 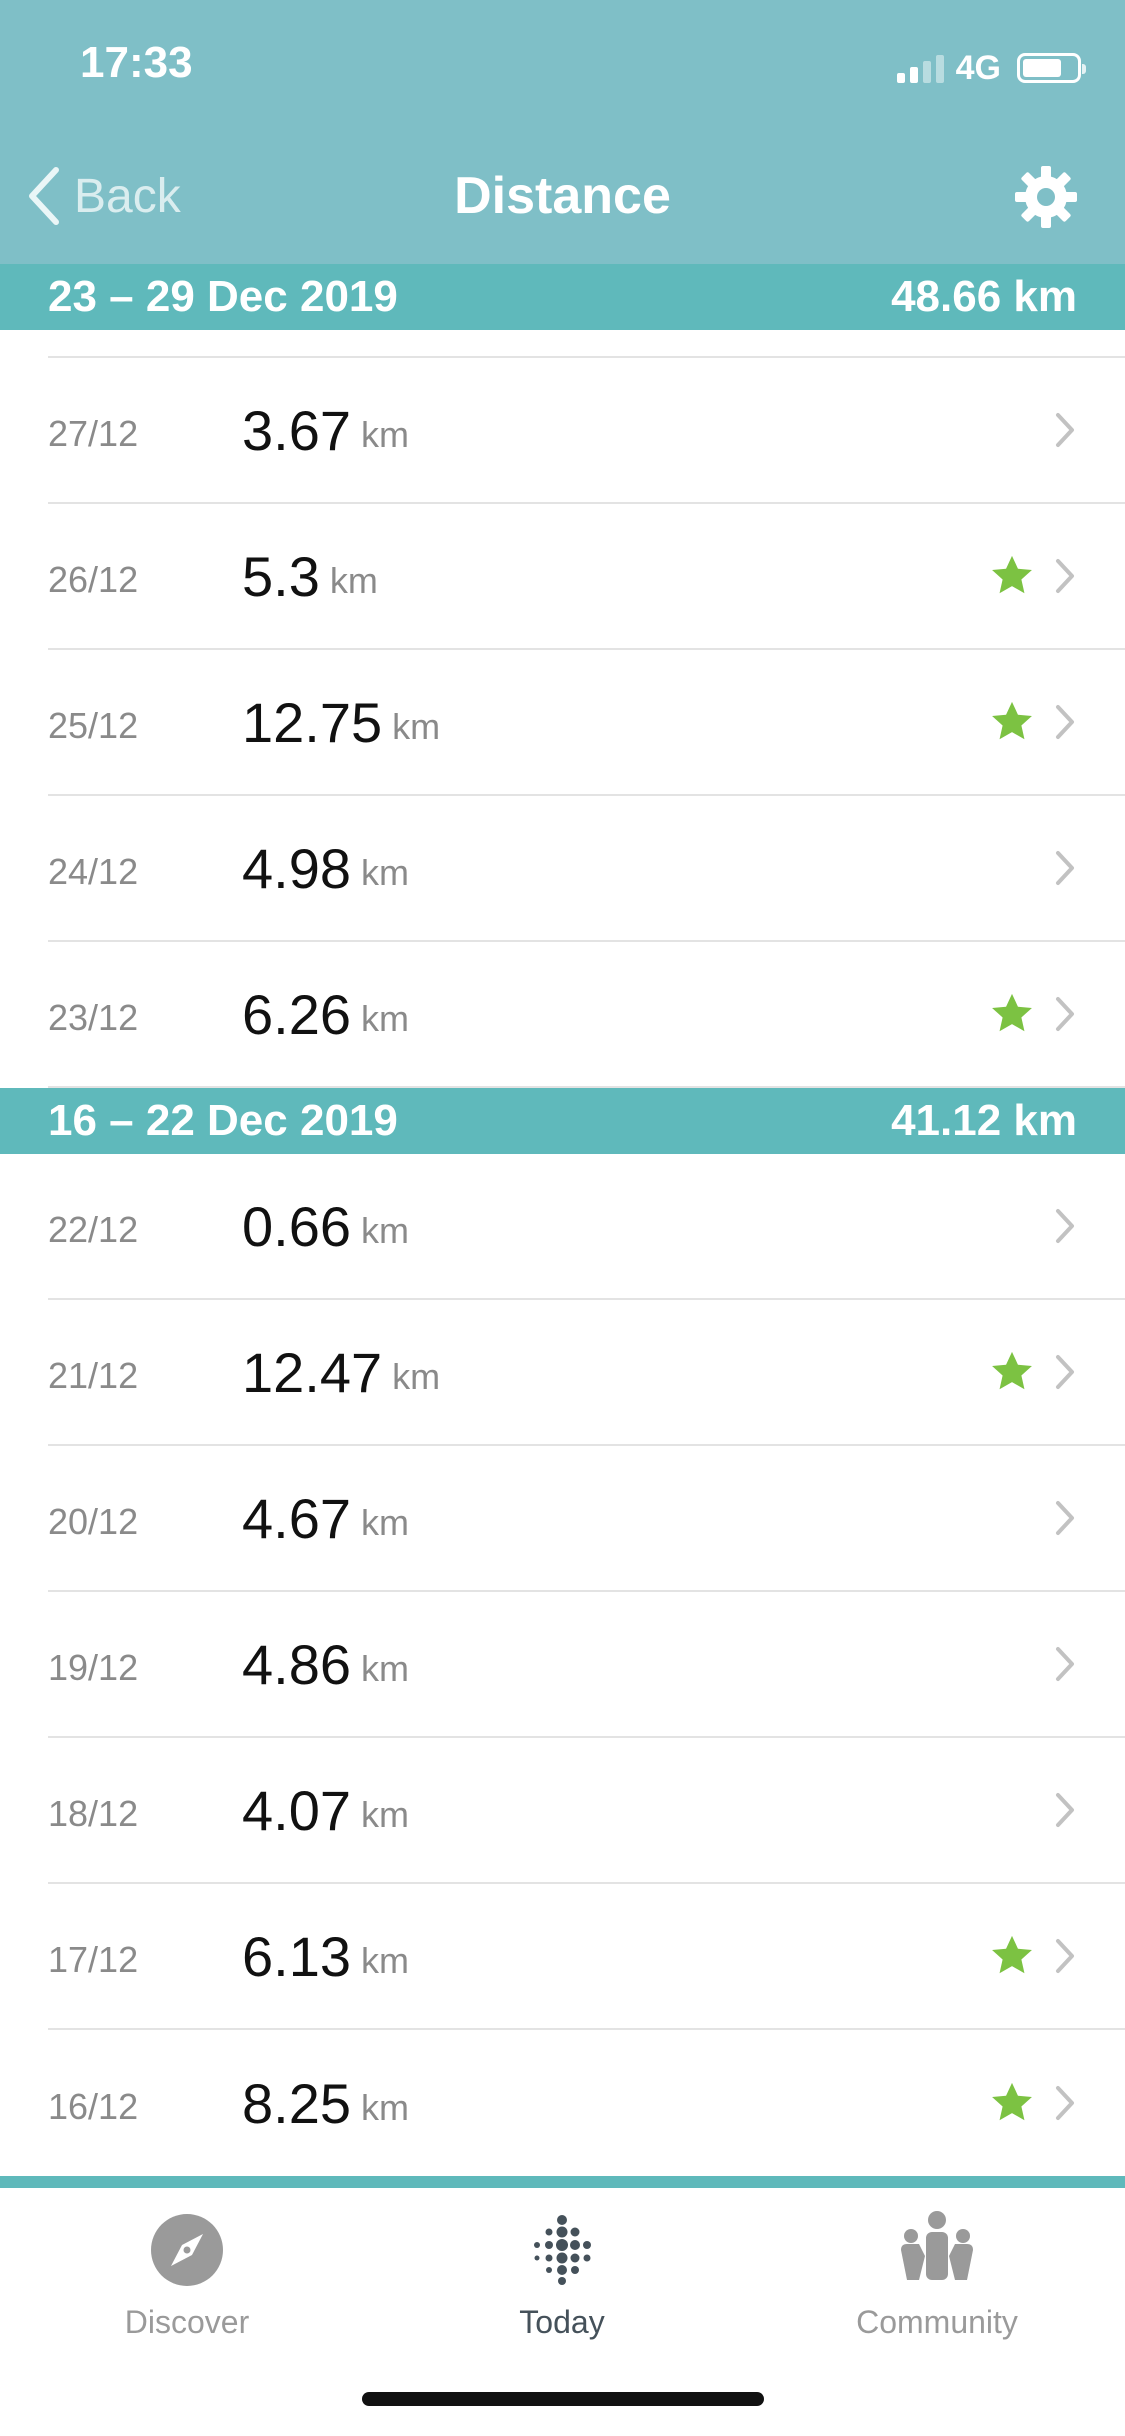 I want to click on day-row: 24/12 4.98 km, so click(x=586, y=869).